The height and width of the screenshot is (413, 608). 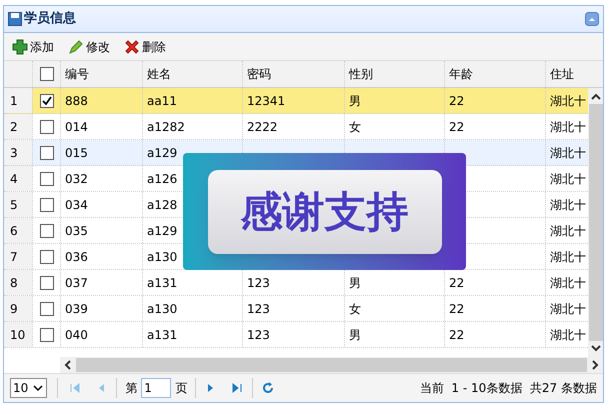 What do you see at coordinates (76, 101) in the screenshot?
I see `table-cell-text: 888` at bounding box center [76, 101].